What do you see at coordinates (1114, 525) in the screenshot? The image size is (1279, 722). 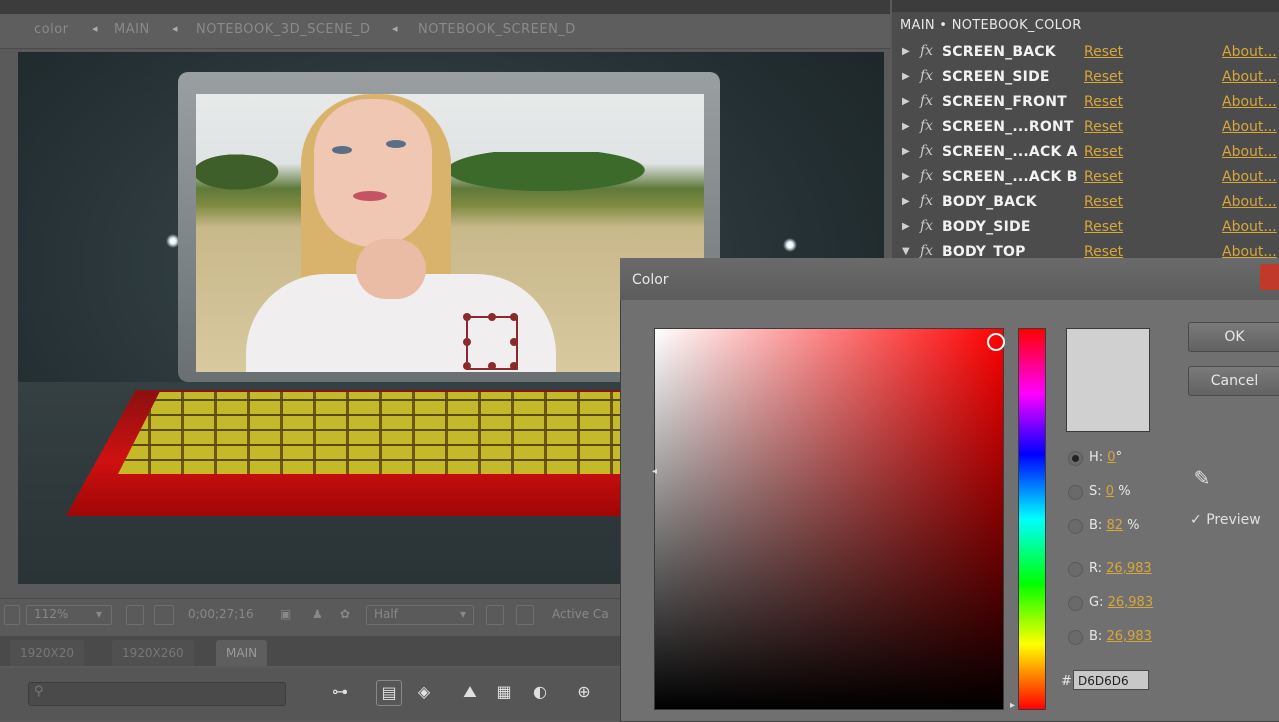 I see `brightness-field: B: 82 %` at bounding box center [1114, 525].